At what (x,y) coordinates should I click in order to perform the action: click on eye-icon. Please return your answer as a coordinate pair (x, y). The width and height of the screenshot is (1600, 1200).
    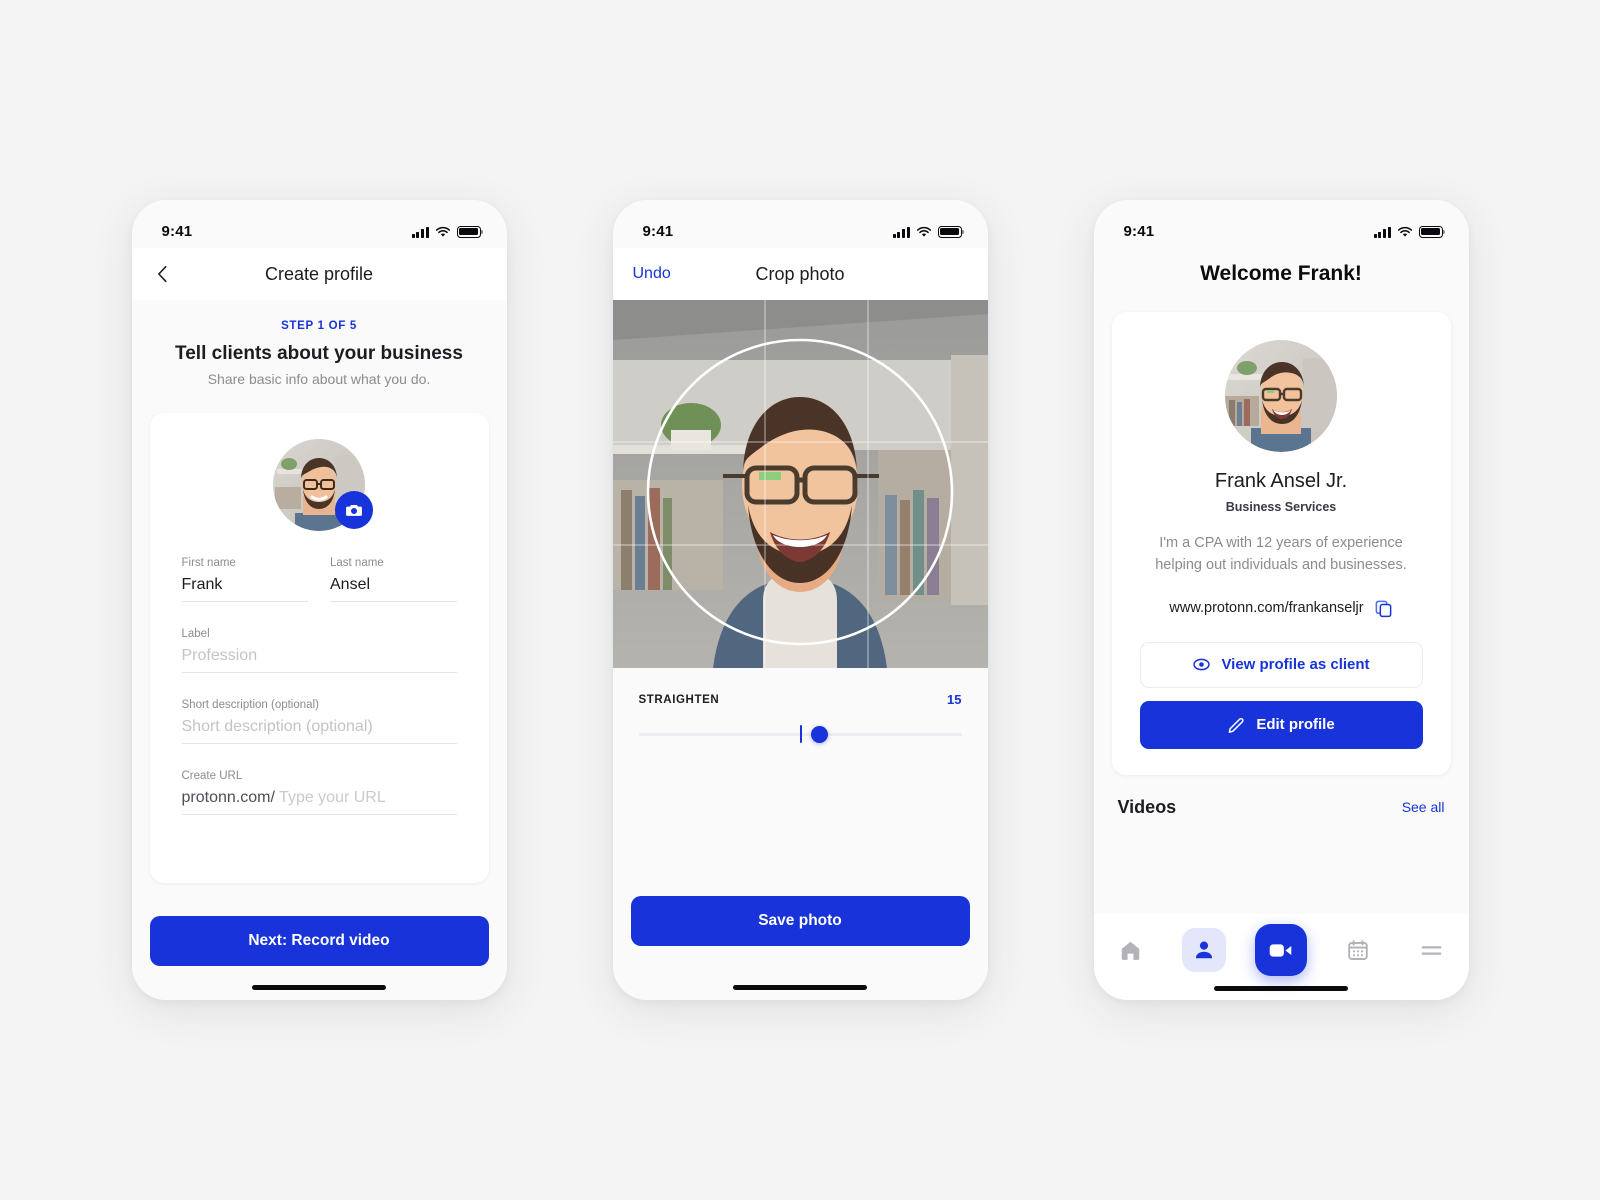
    Looking at the image, I should click on (1202, 665).